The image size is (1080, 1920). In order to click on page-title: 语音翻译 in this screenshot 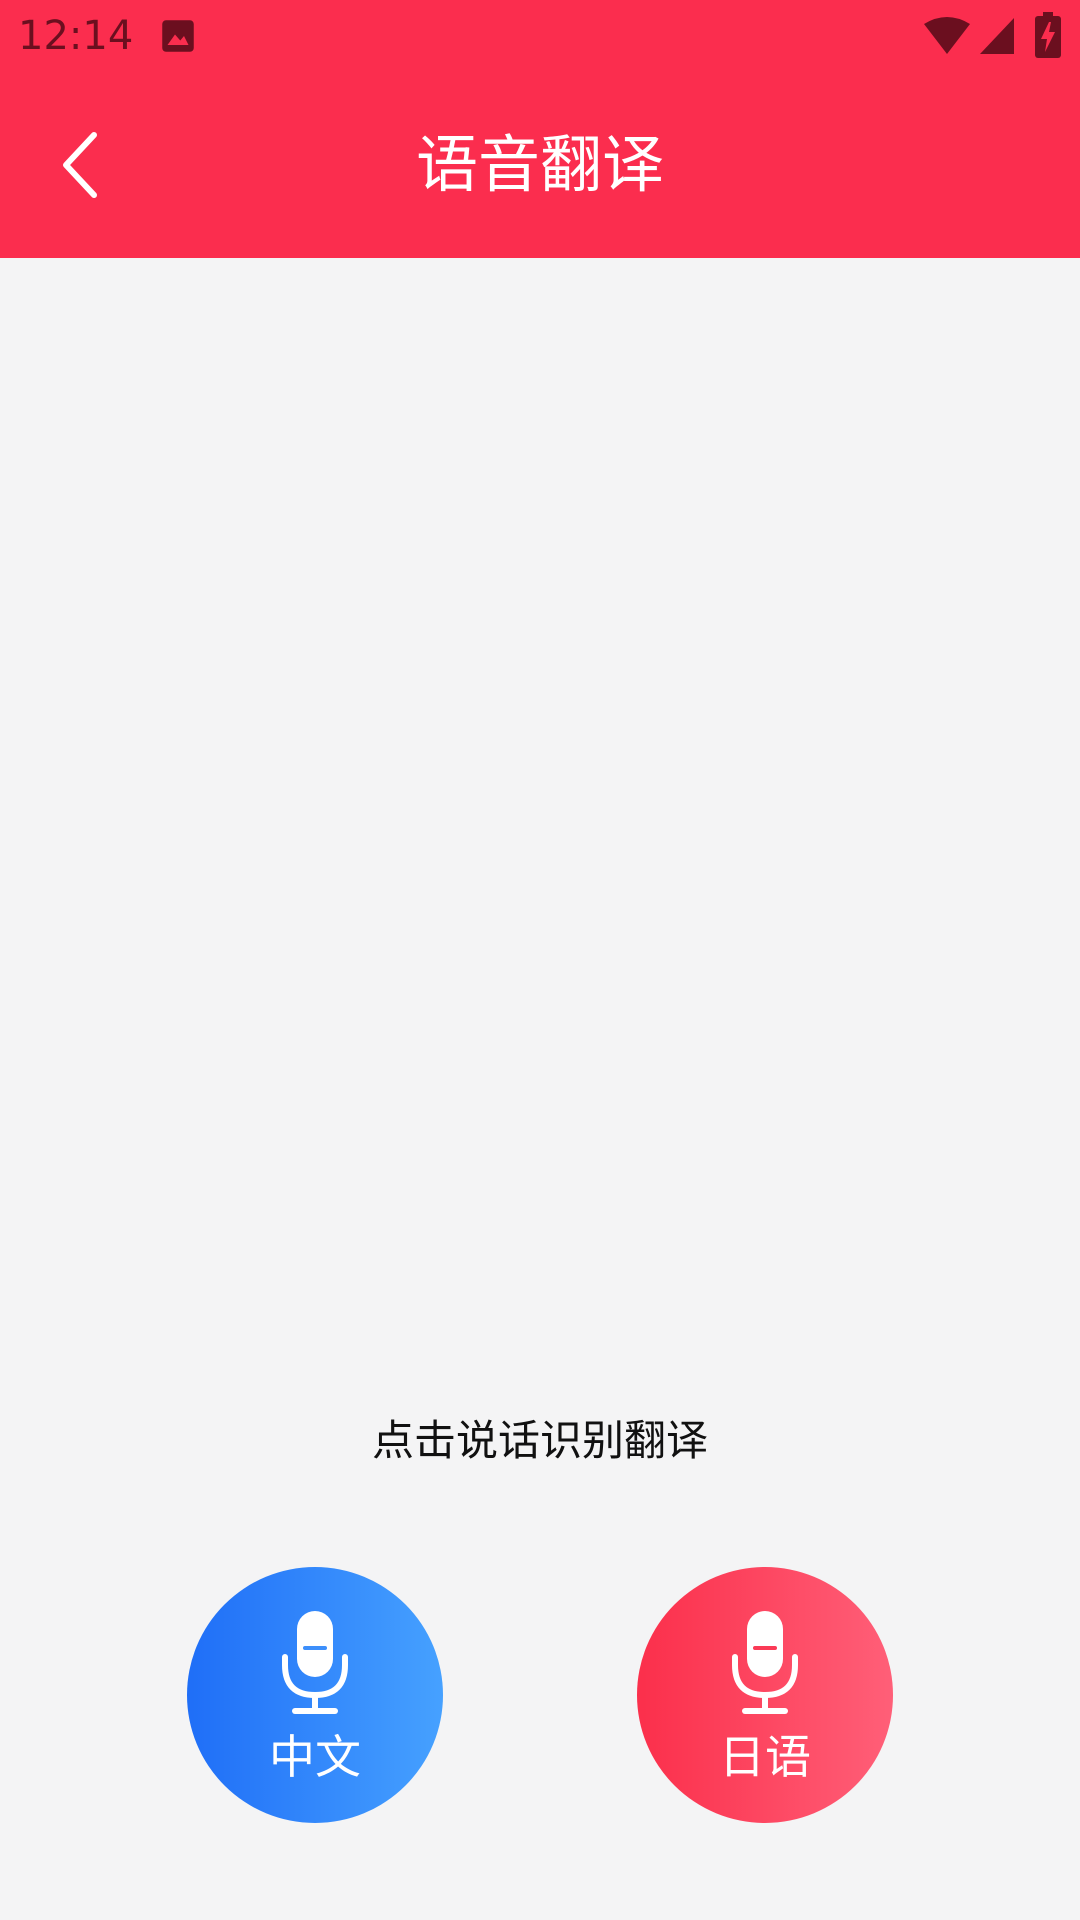, I will do `click(539, 164)`.